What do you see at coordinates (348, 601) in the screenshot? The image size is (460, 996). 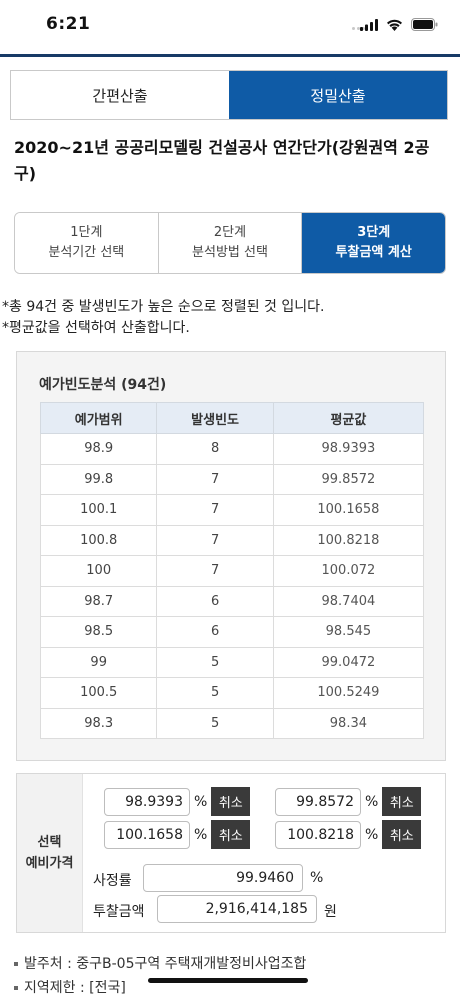 I see `average-cell: 98.7404` at bounding box center [348, 601].